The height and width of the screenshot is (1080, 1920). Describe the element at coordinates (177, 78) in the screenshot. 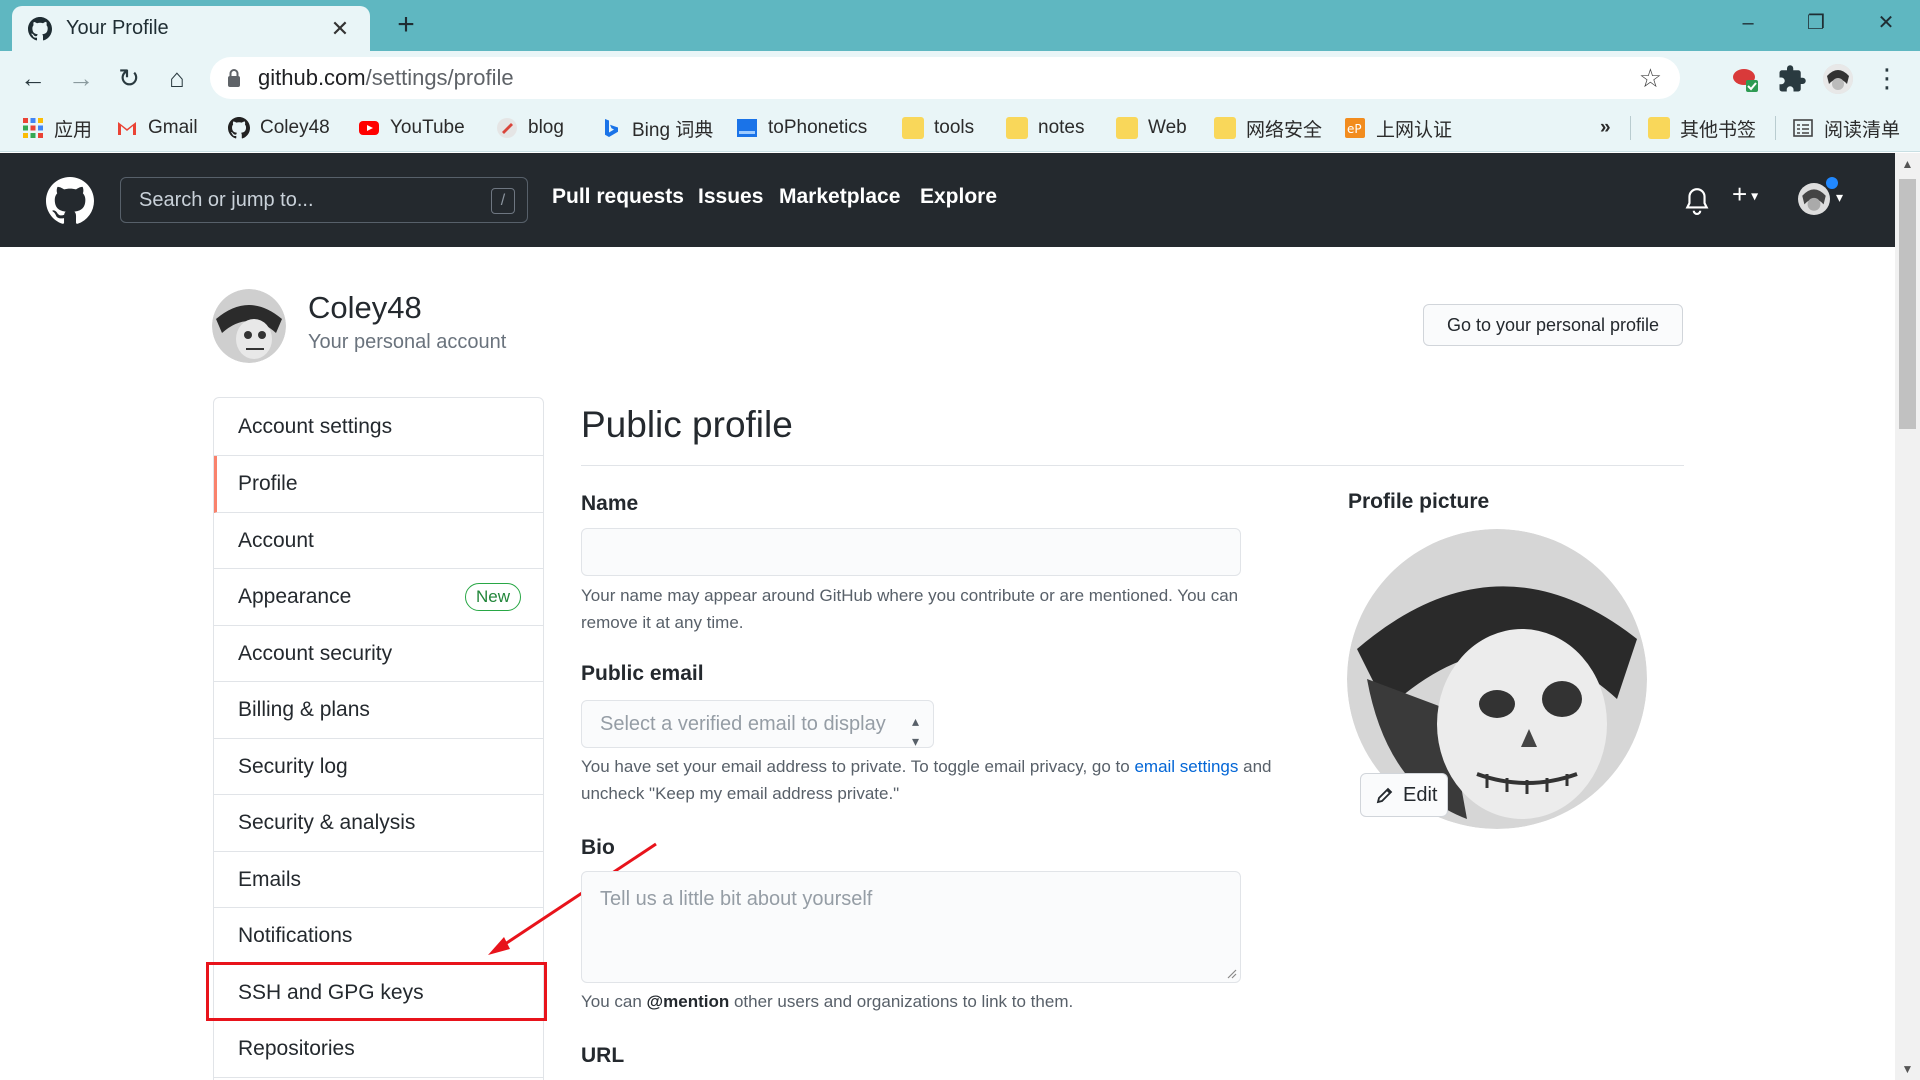

I see `home-icon: ⌂` at that location.